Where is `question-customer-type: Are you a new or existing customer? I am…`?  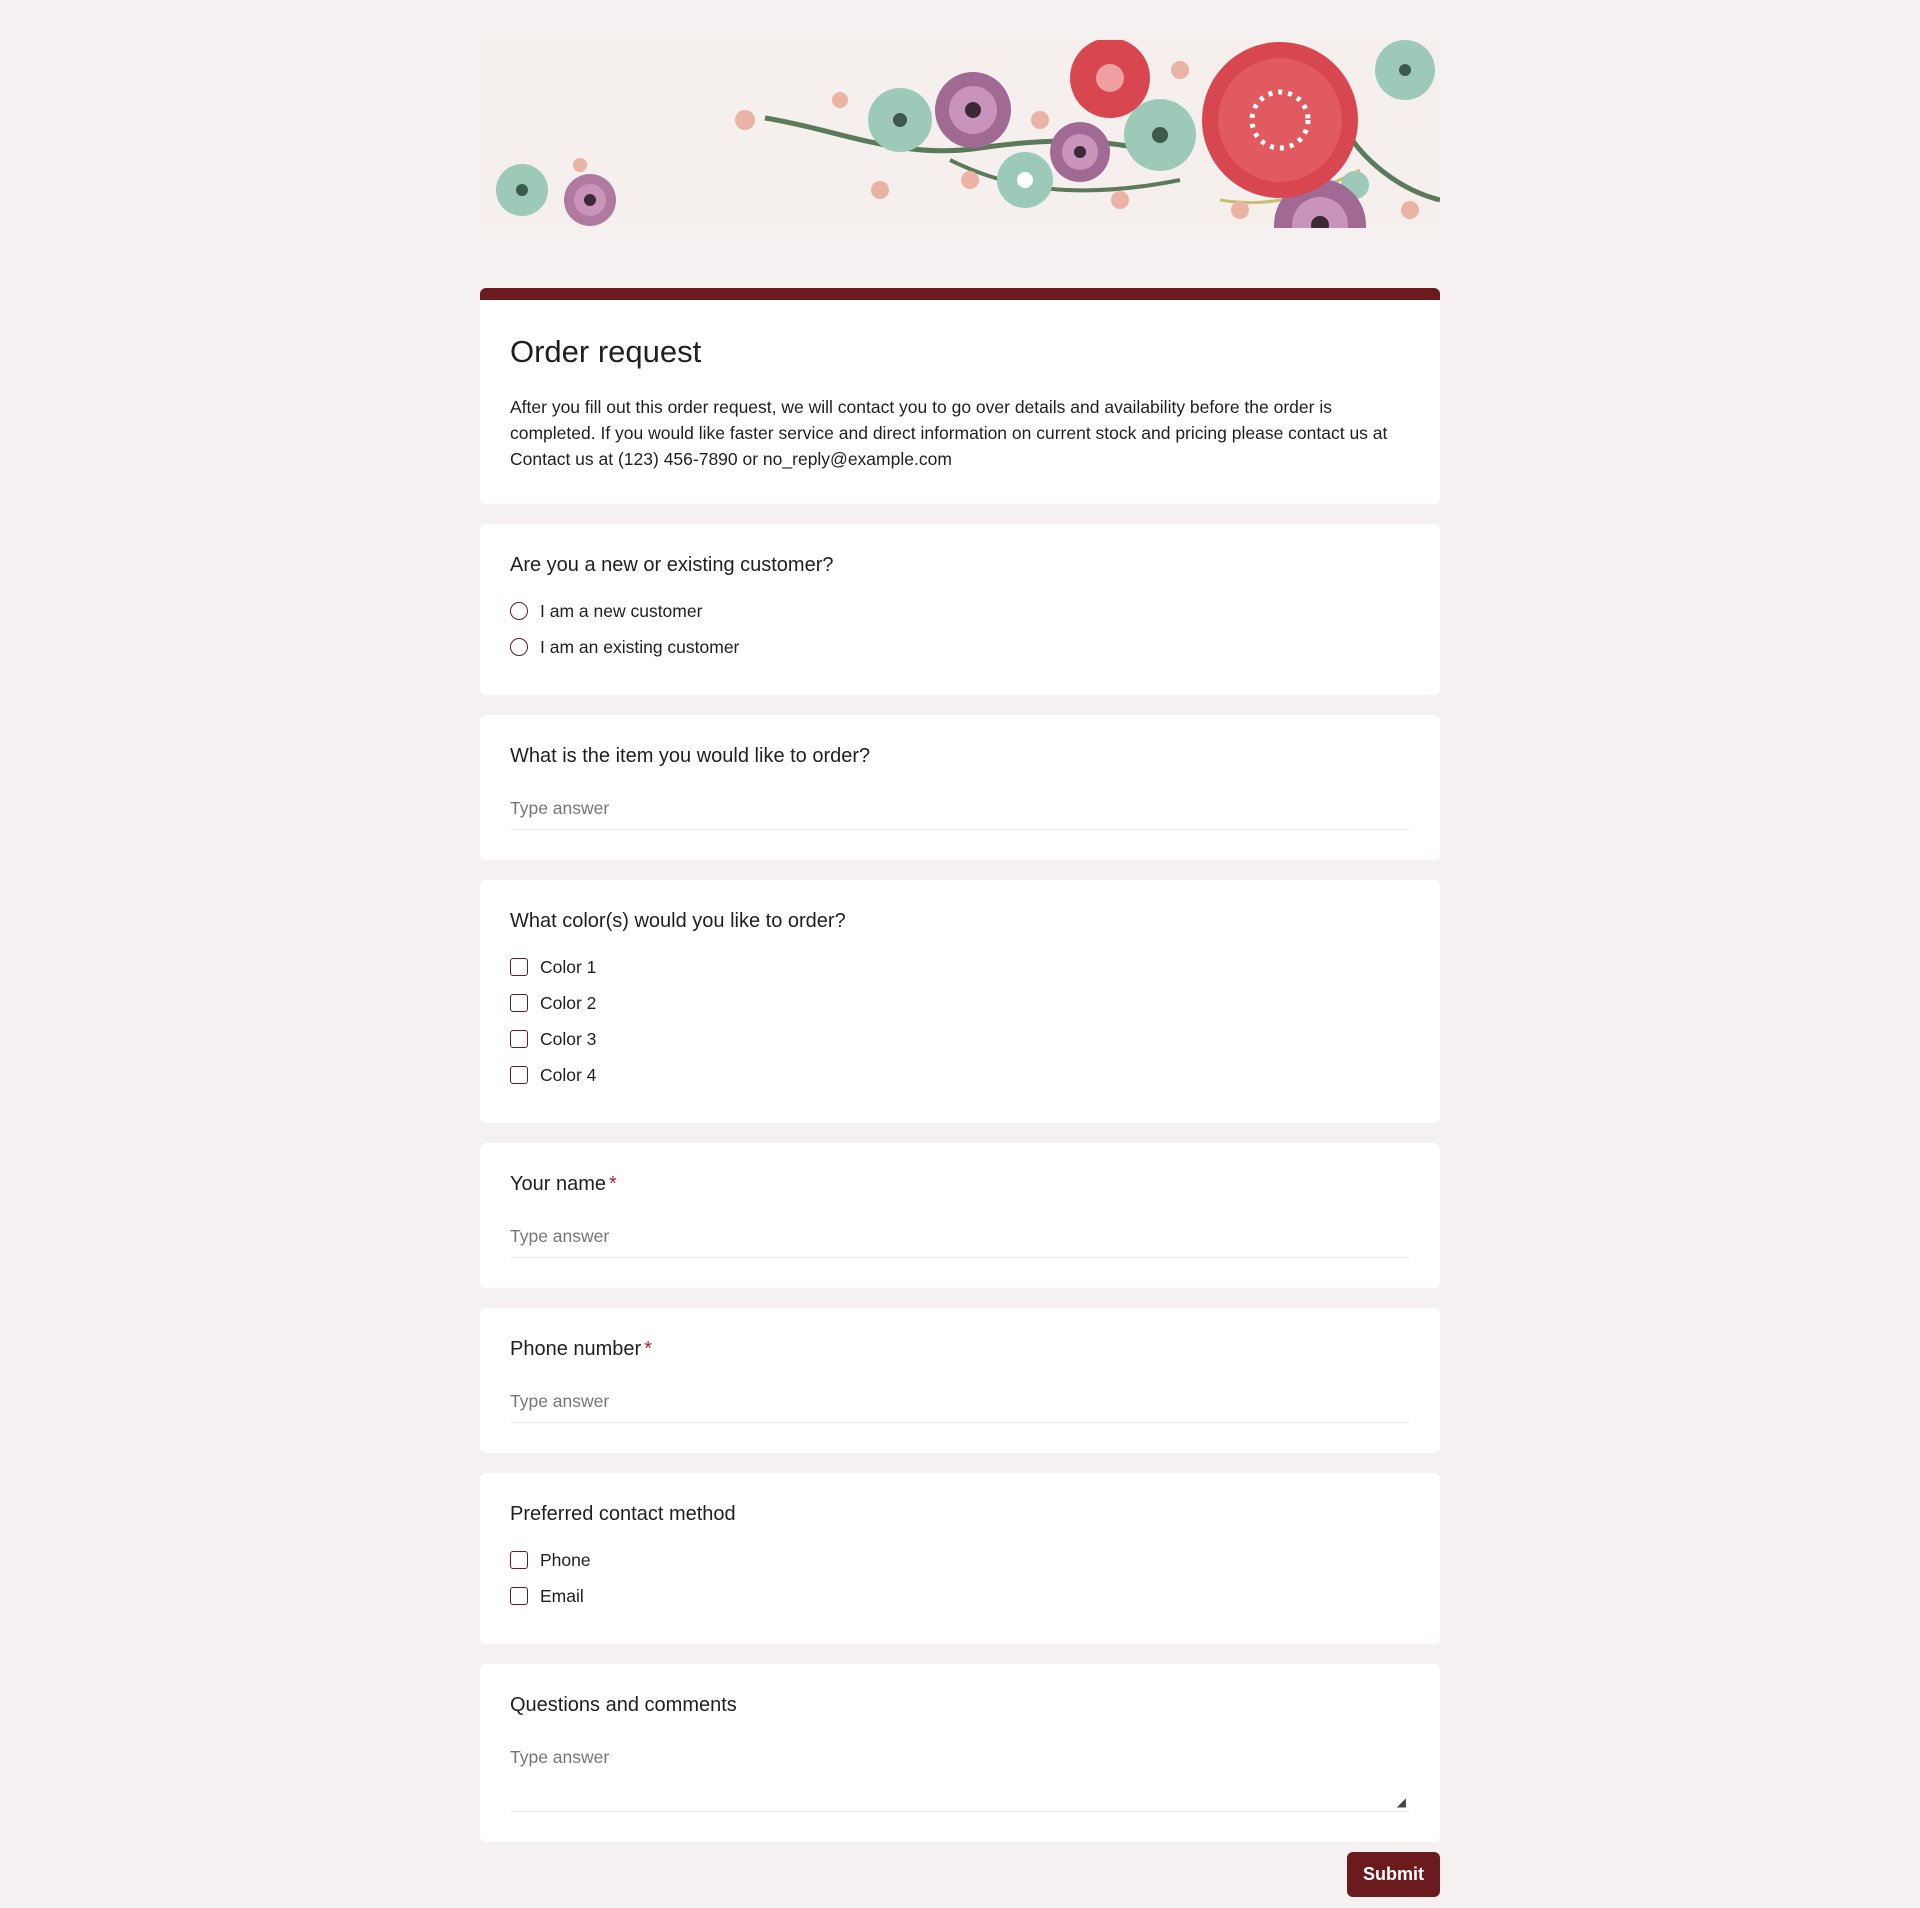 question-customer-type: Are you a new or existing customer? I am… is located at coordinates (960, 609).